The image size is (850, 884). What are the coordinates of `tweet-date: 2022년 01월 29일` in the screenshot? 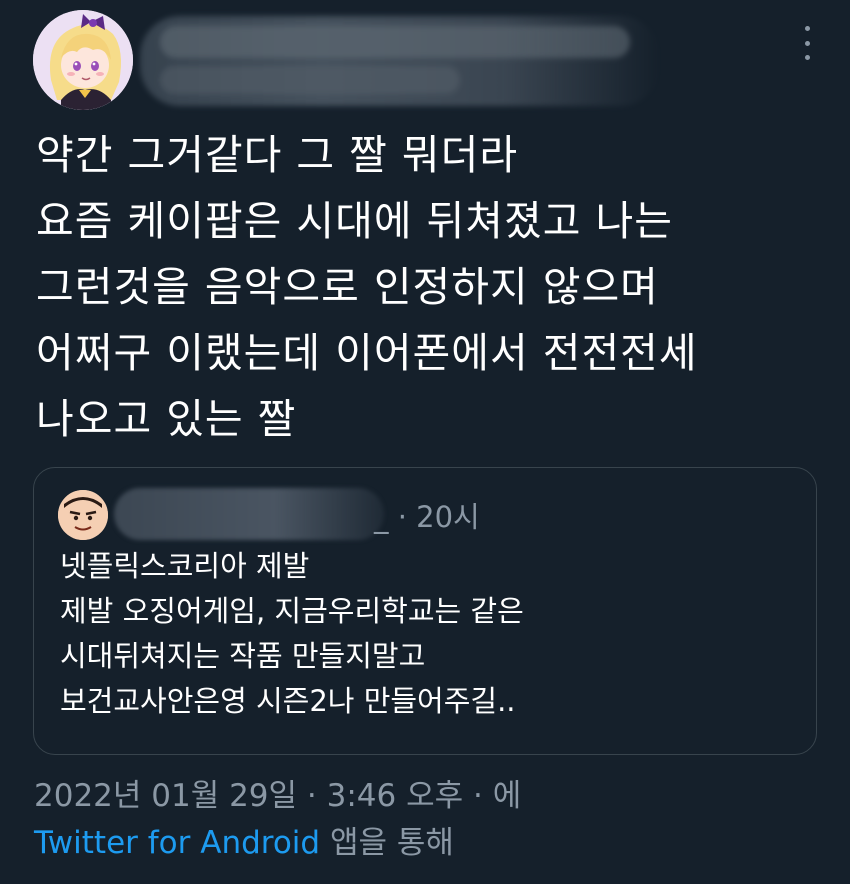 It's located at (165, 796).